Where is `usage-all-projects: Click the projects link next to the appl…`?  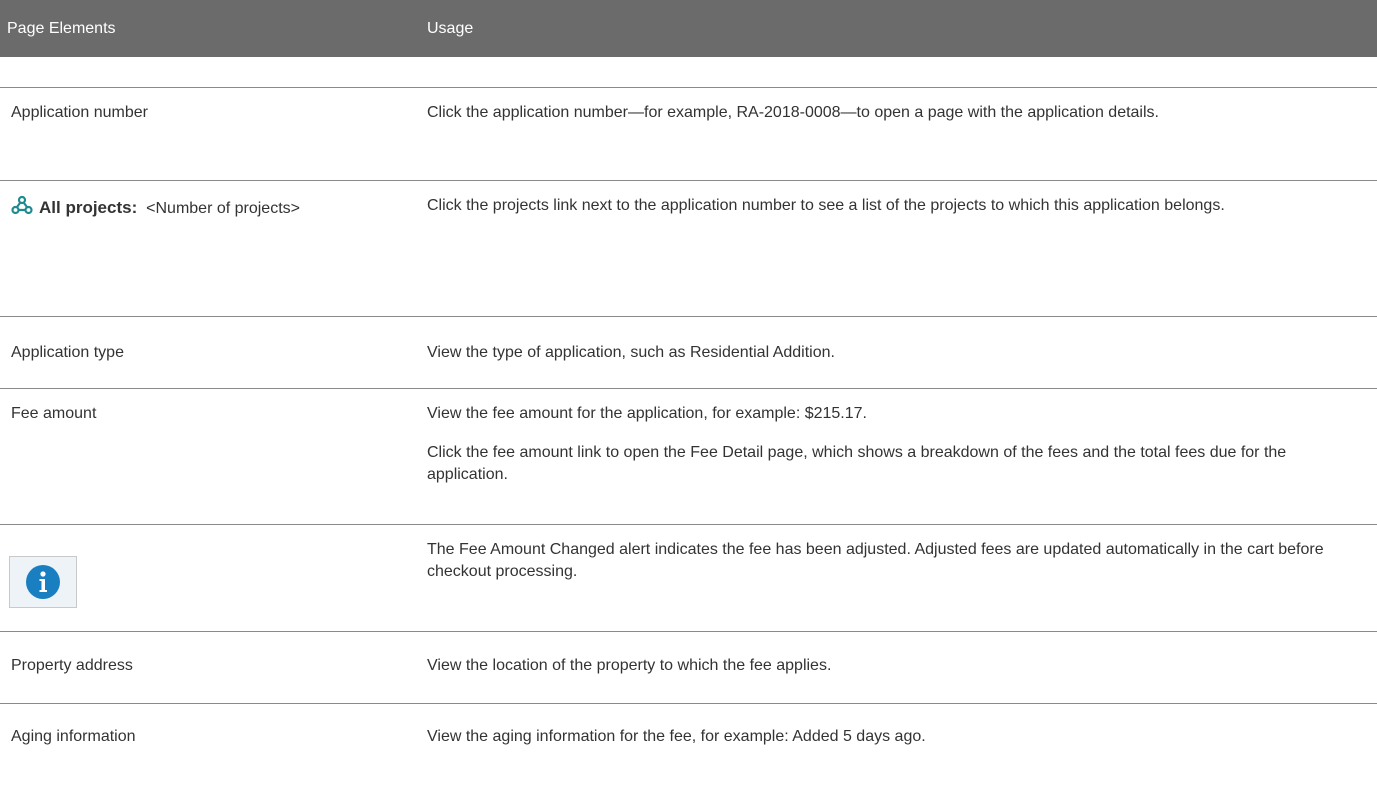
usage-all-projects: Click the projects link next to the appl… is located at coordinates (826, 205).